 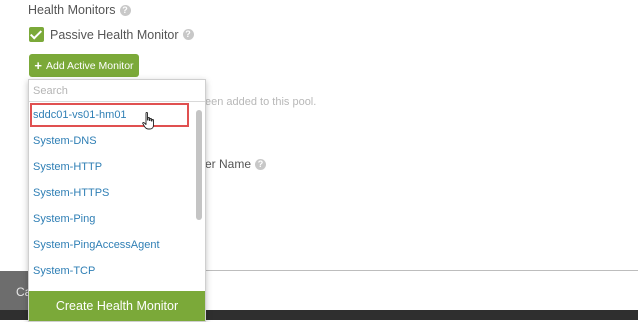 I want to click on monitor-item-system-https: System-HTTPS, so click(x=111, y=193).